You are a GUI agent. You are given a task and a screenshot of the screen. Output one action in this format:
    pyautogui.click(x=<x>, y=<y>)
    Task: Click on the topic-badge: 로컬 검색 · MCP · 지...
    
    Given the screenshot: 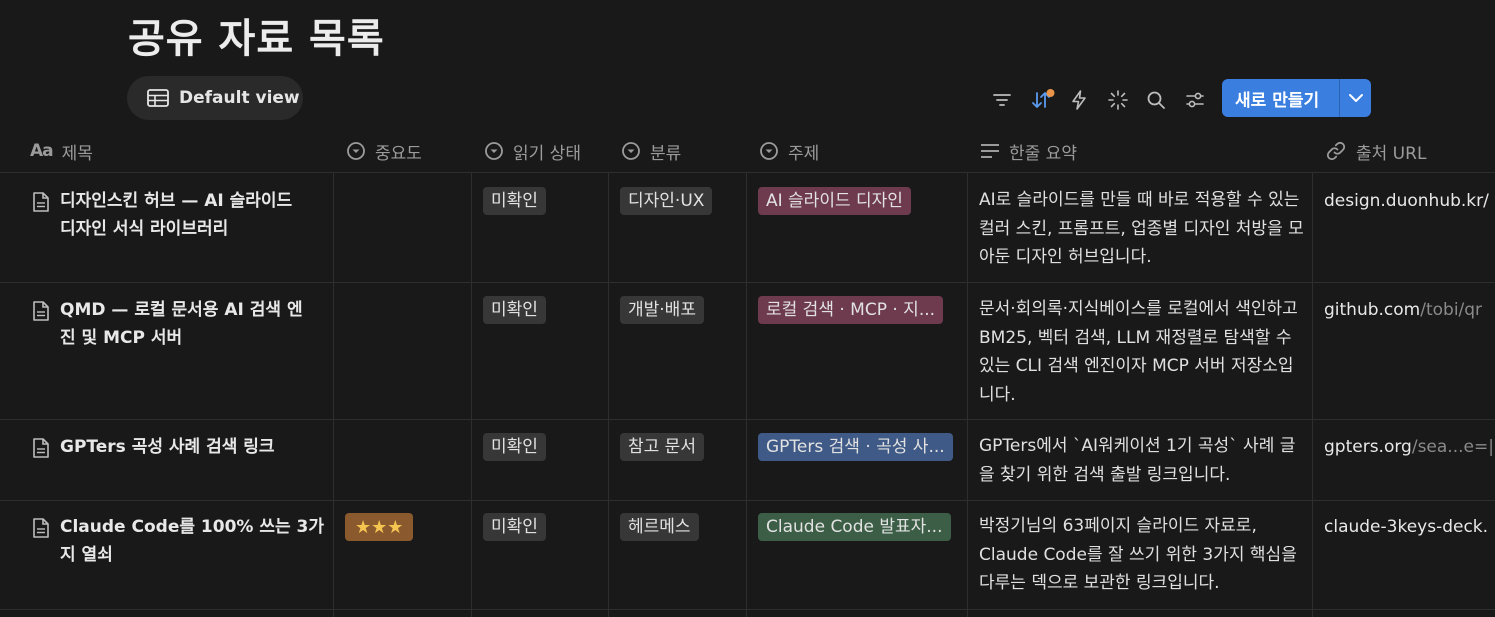 What is the action you would take?
    pyautogui.click(x=851, y=310)
    